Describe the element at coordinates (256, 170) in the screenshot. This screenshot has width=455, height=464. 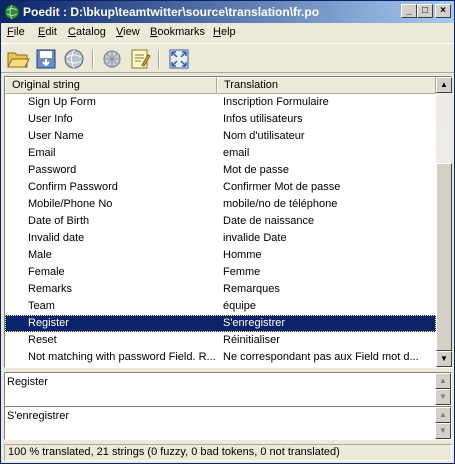
I see `translation-cell: Mot de passe` at that location.